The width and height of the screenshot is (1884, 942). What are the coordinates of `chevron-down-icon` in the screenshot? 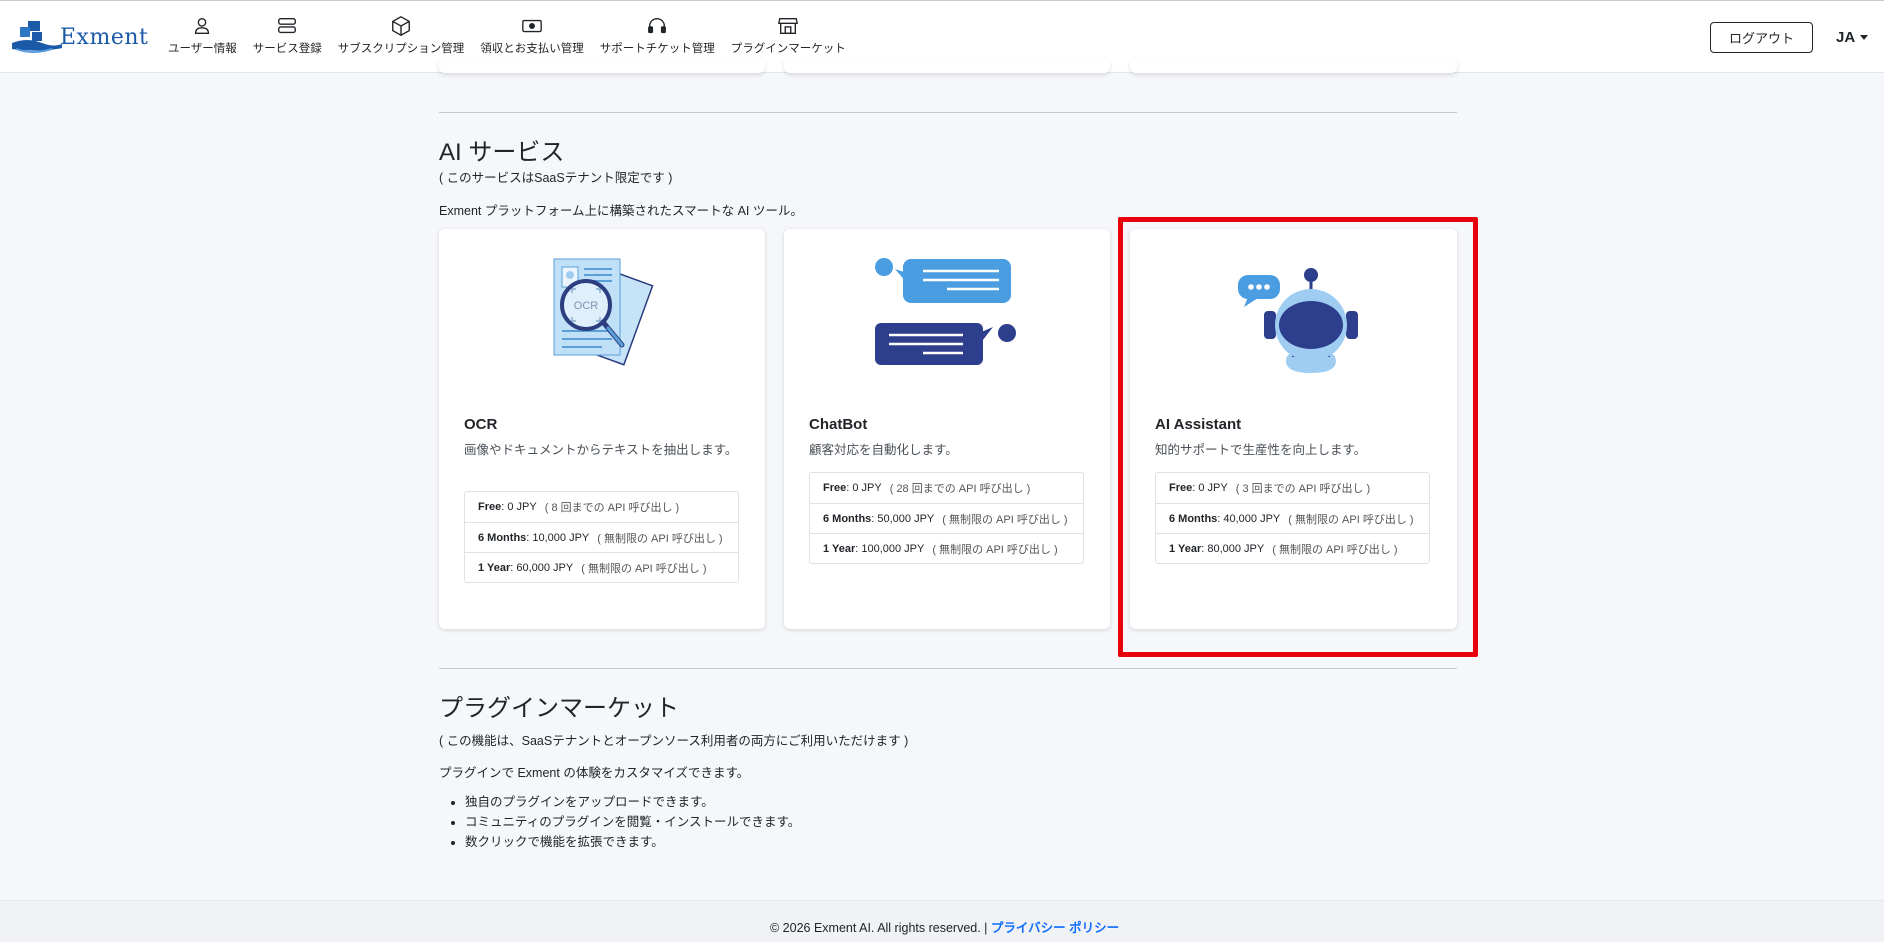 It's located at (1864, 37).